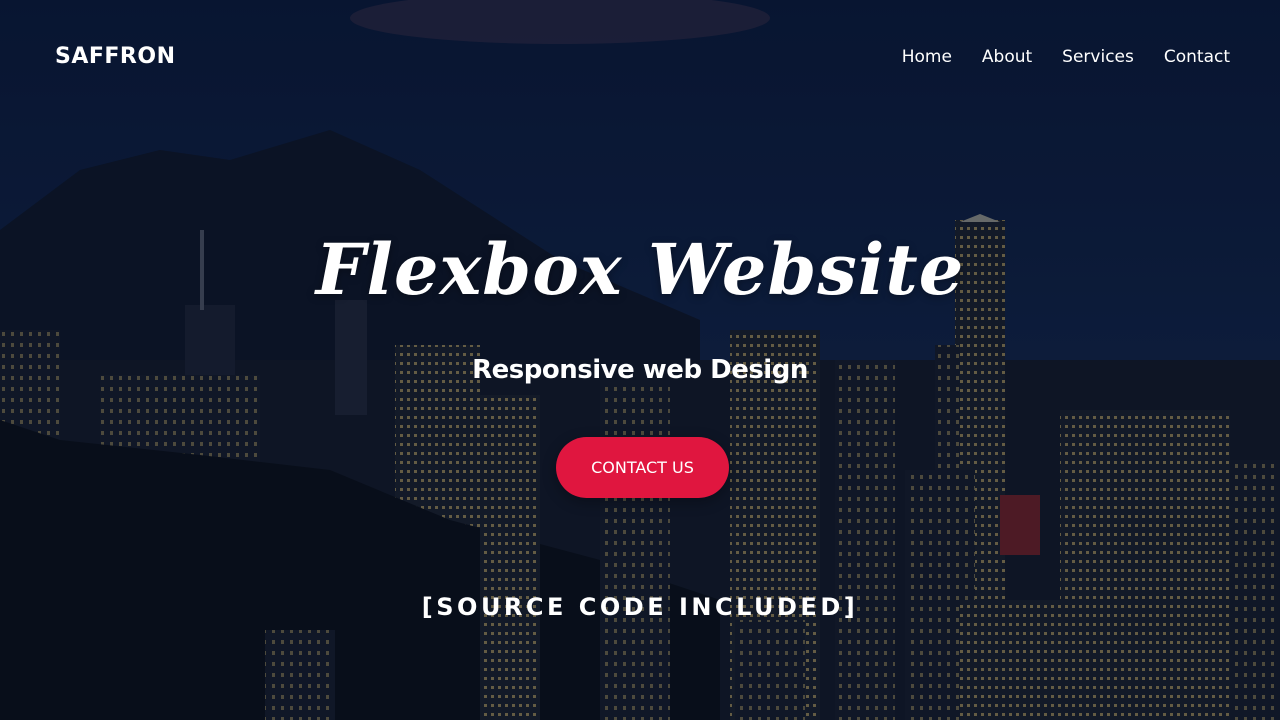 This screenshot has height=720, width=1280. I want to click on nav-item-services: Services, so click(1098, 57).